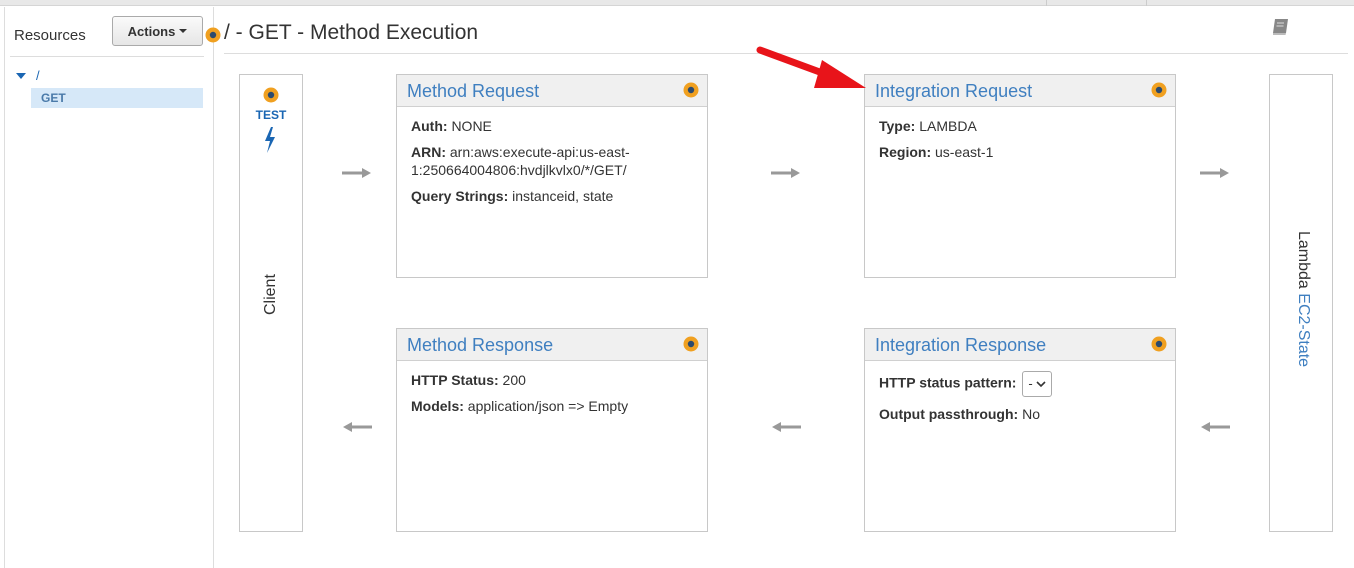 This screenshot has width=1354, height=568. Describe the element at coordinates (905, 152) in the screenshot. I see `region-label: Region:` at that location.